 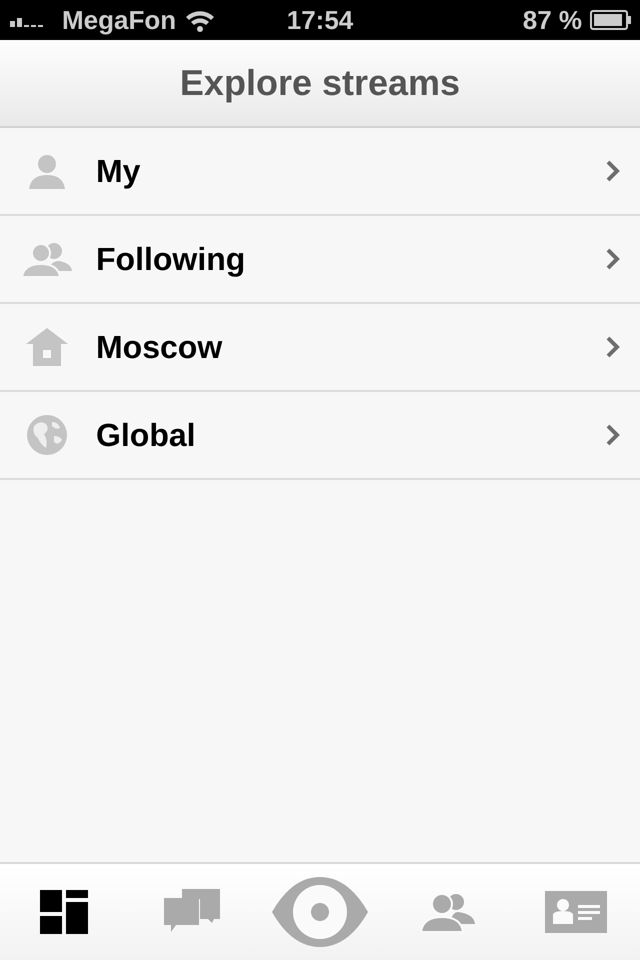 What do you see at coordinates (576, 912) in the screenshot?
I see `contact-card-icon` at bounding box center [576, 912].